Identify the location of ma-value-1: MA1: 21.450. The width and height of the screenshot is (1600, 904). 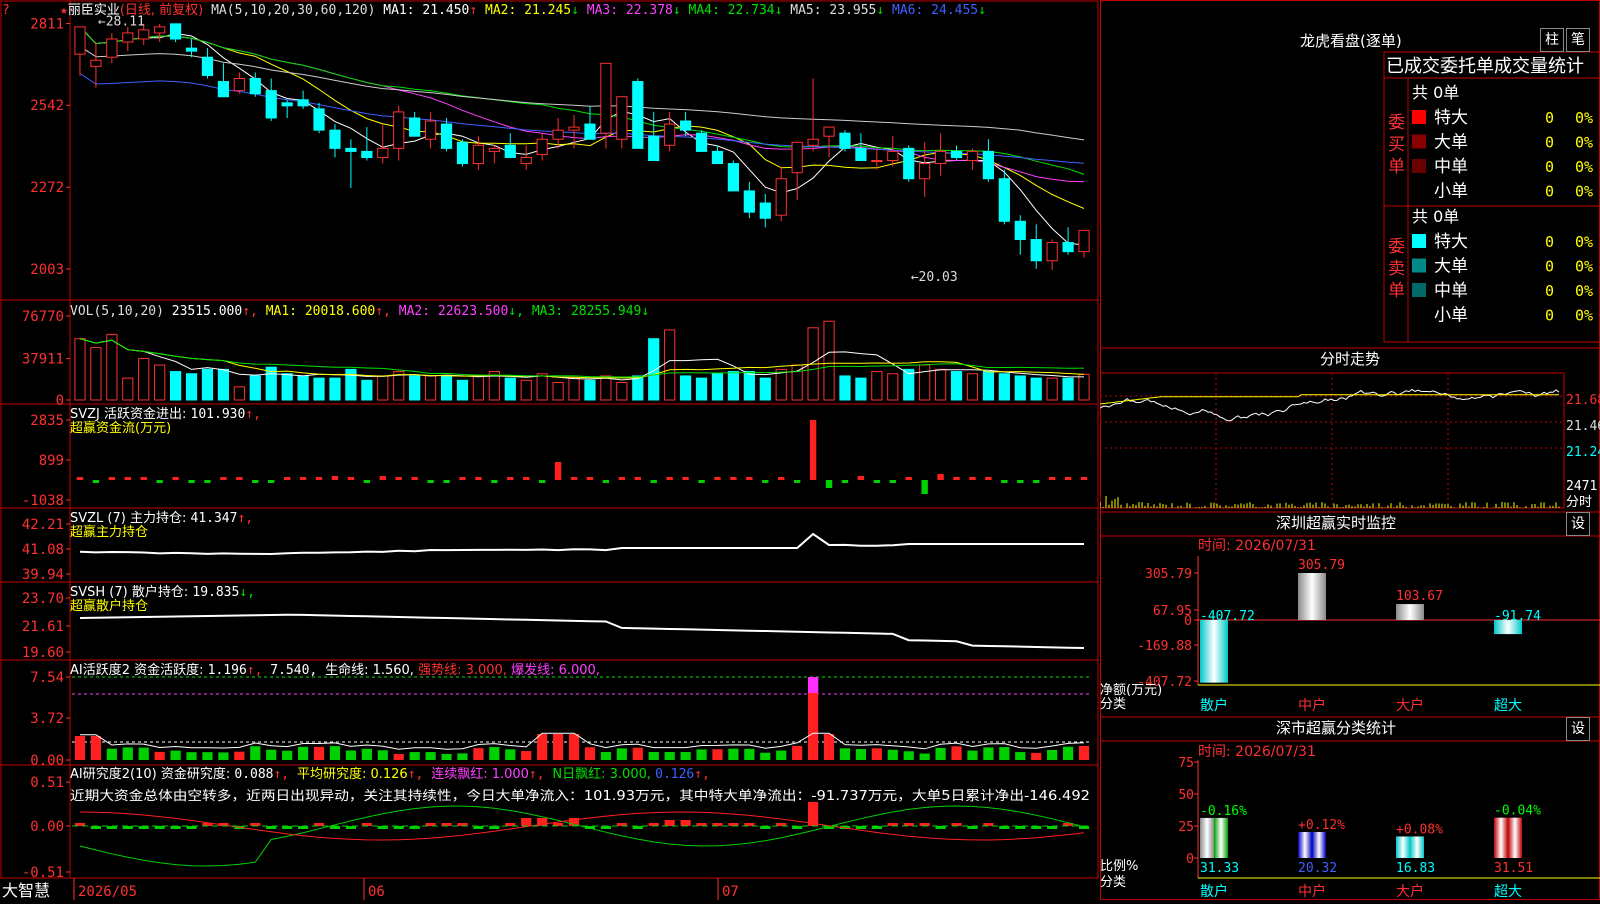
(422, 10).